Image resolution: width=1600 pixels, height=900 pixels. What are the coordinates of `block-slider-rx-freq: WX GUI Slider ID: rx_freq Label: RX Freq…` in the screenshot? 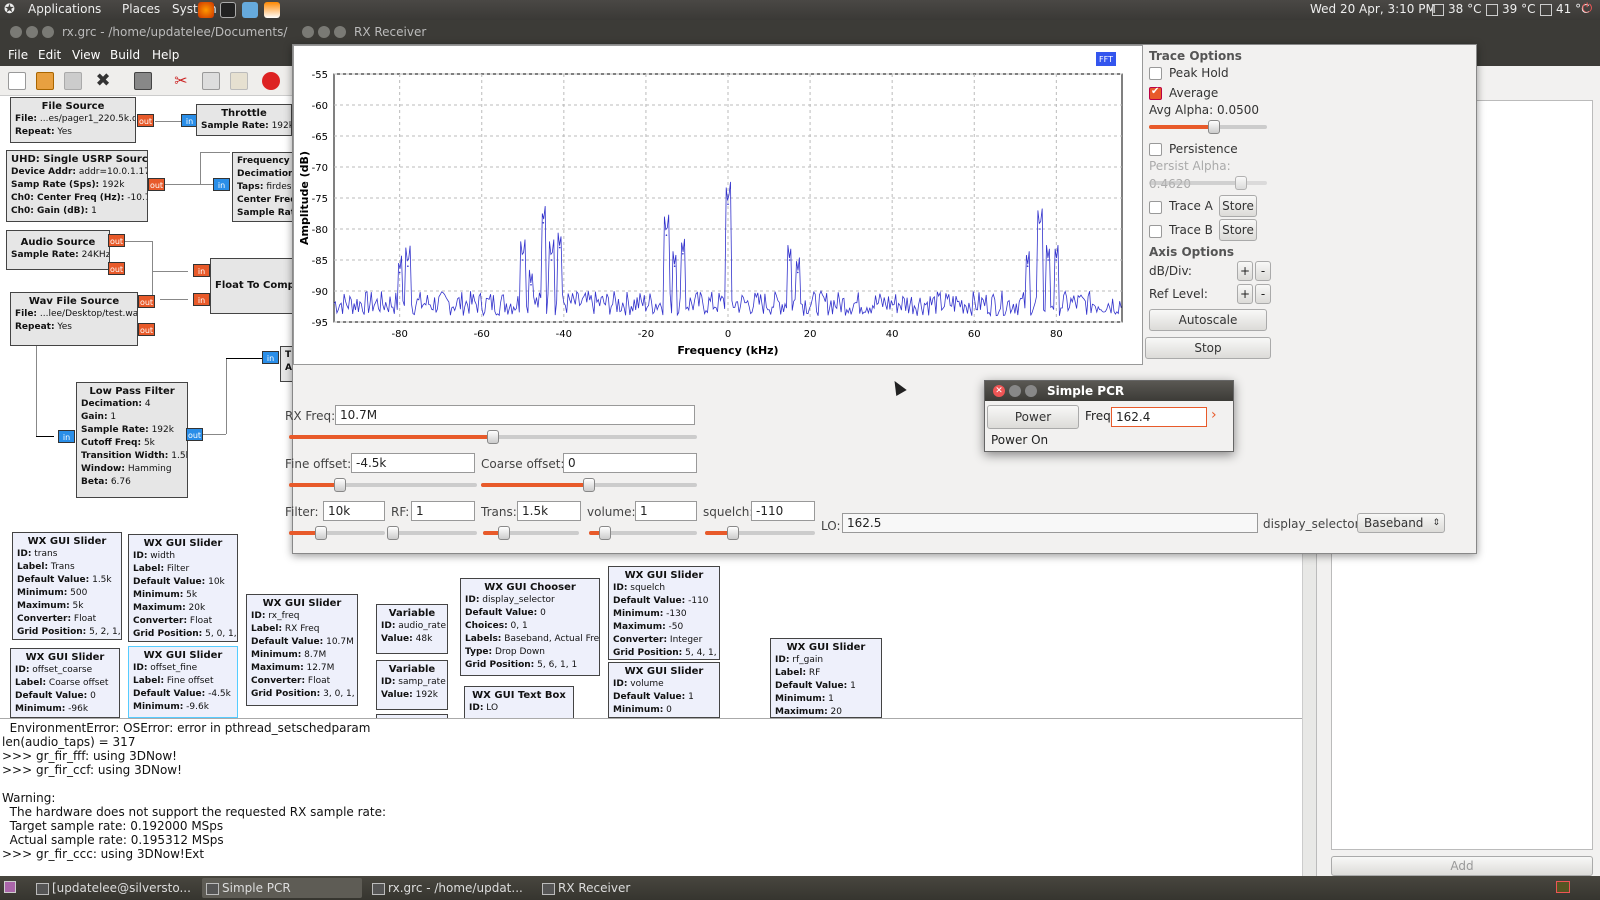 It's located at (302, 650).